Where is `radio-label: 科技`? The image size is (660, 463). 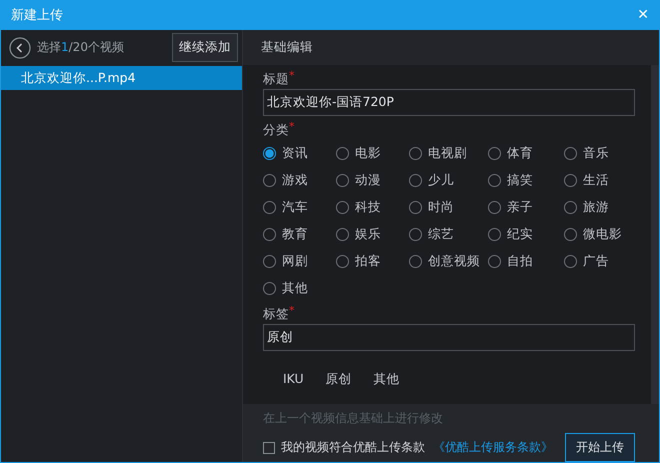
radio-label: 科技 is located at coordinates (368, 207).